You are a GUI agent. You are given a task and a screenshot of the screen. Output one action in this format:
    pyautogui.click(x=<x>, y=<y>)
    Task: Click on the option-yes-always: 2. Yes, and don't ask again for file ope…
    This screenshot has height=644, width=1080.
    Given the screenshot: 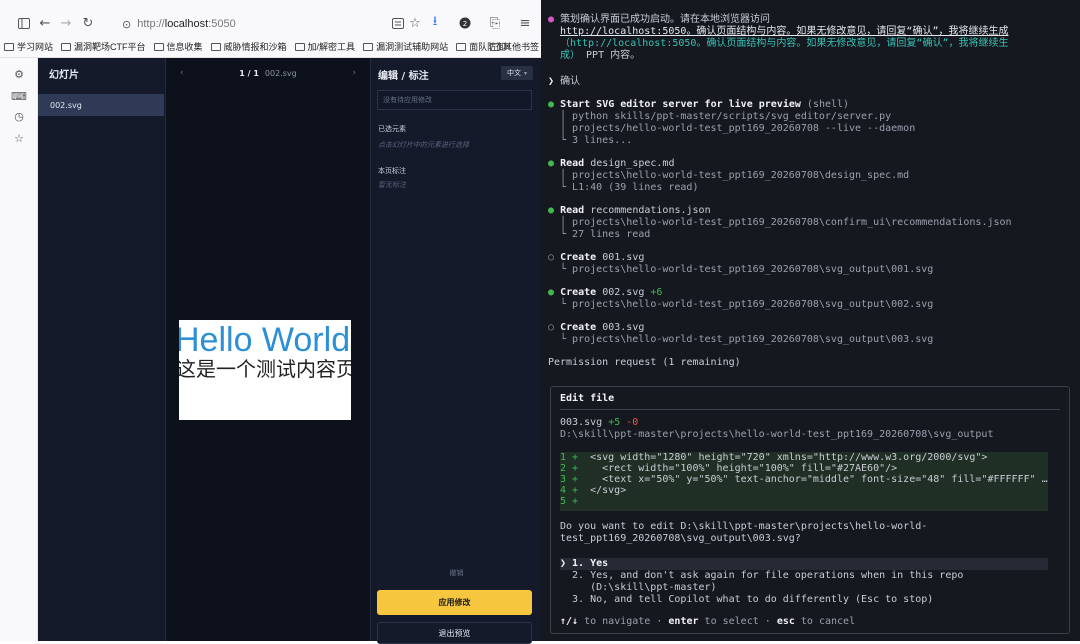 What is the action you would take?
    pyautogui.click(x=761, y=576)
    